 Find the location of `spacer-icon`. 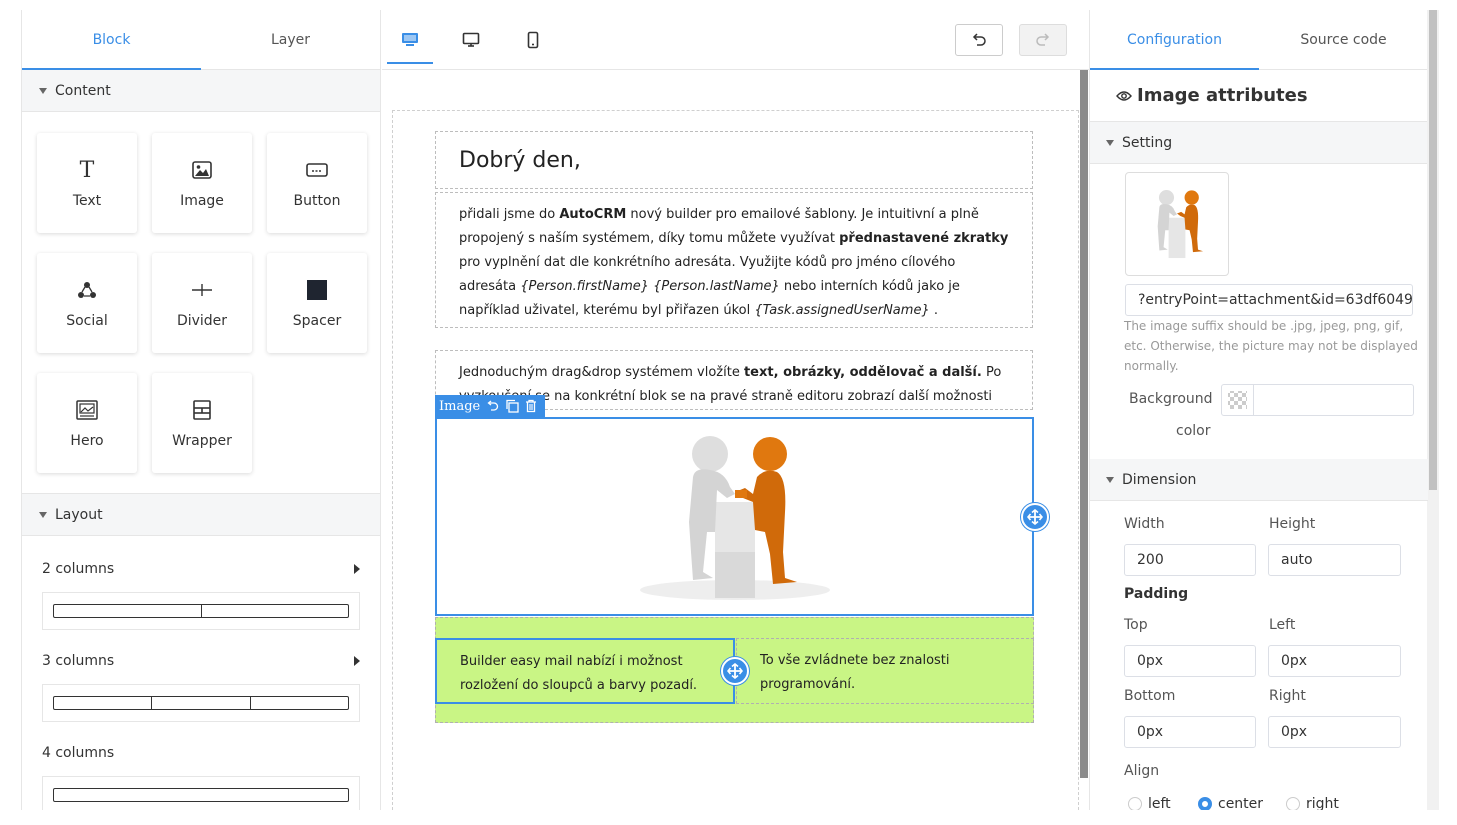

spacer-icon is located at coordinates (317, 290).